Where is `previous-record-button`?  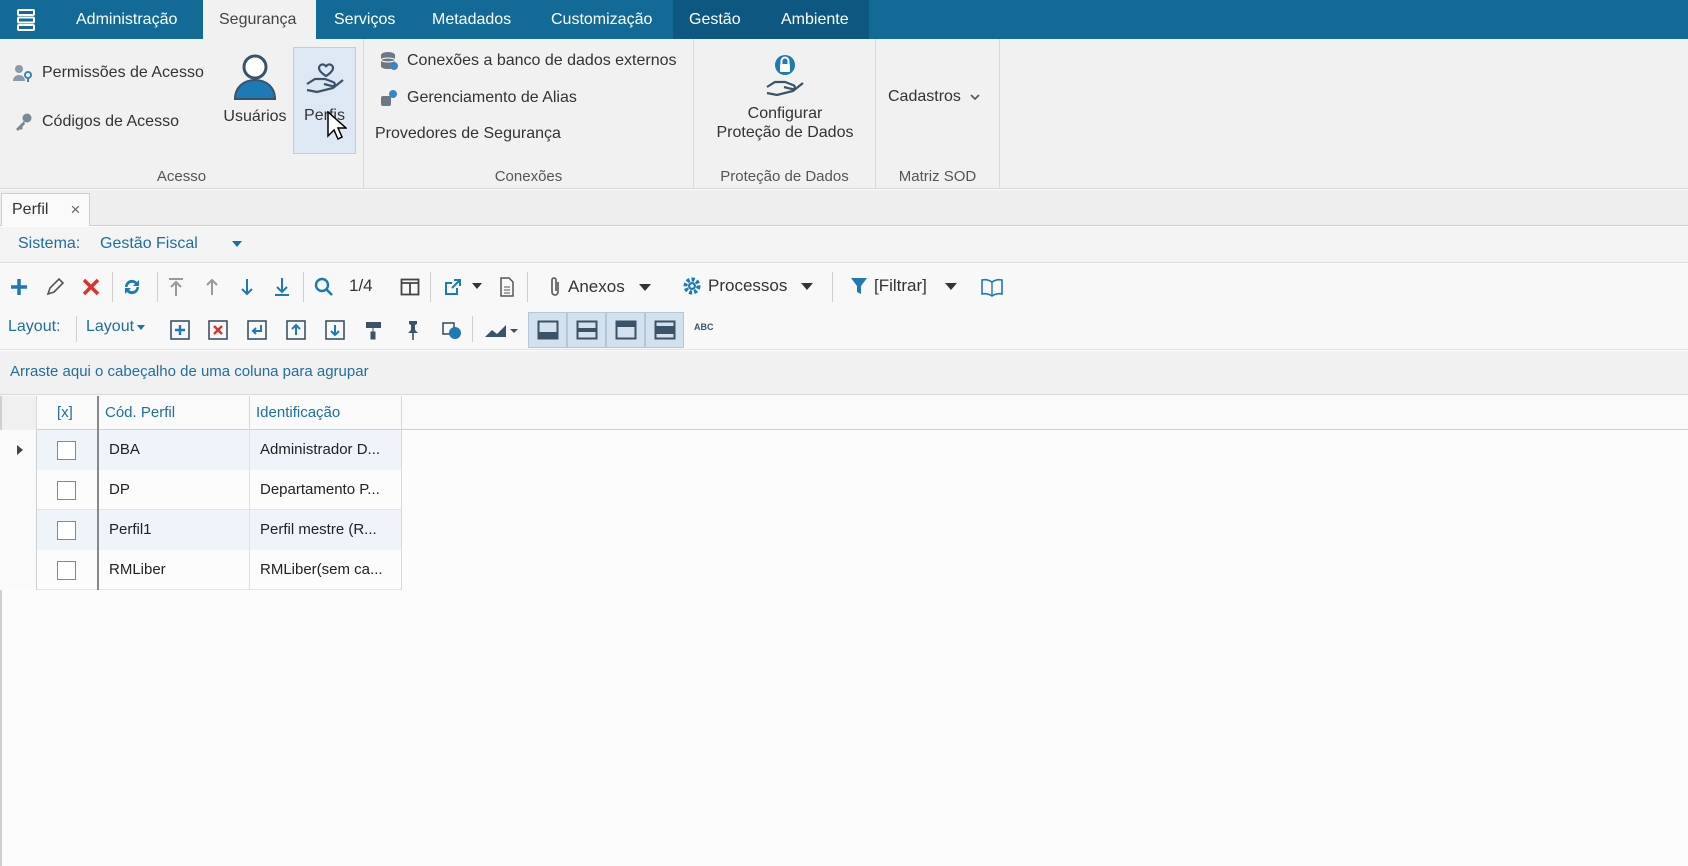 previous-record-button is located at coordinates (212, 287).